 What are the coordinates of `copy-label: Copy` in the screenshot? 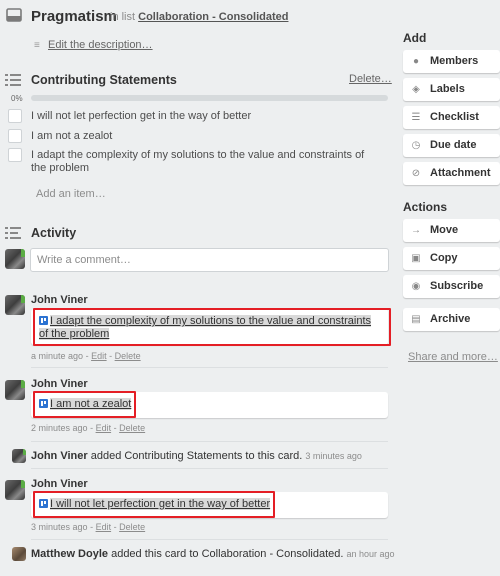 It's located at (444, 258).